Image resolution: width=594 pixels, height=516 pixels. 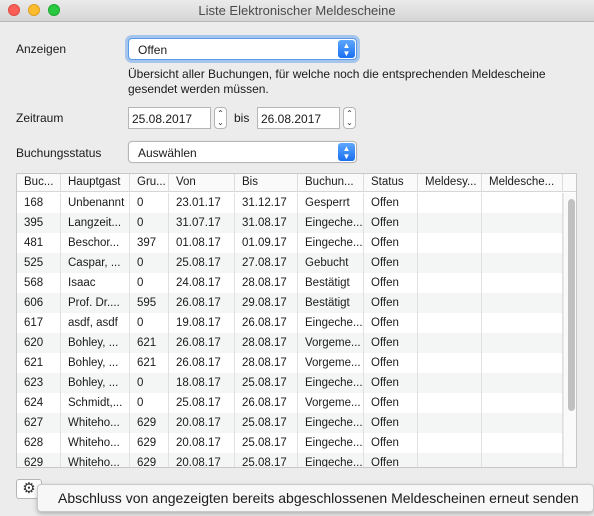 What do you see at coordinates (202, 423) in the screenshot?
I see `cell-col-von: 20.08.17` at bounding box center [202, 423].